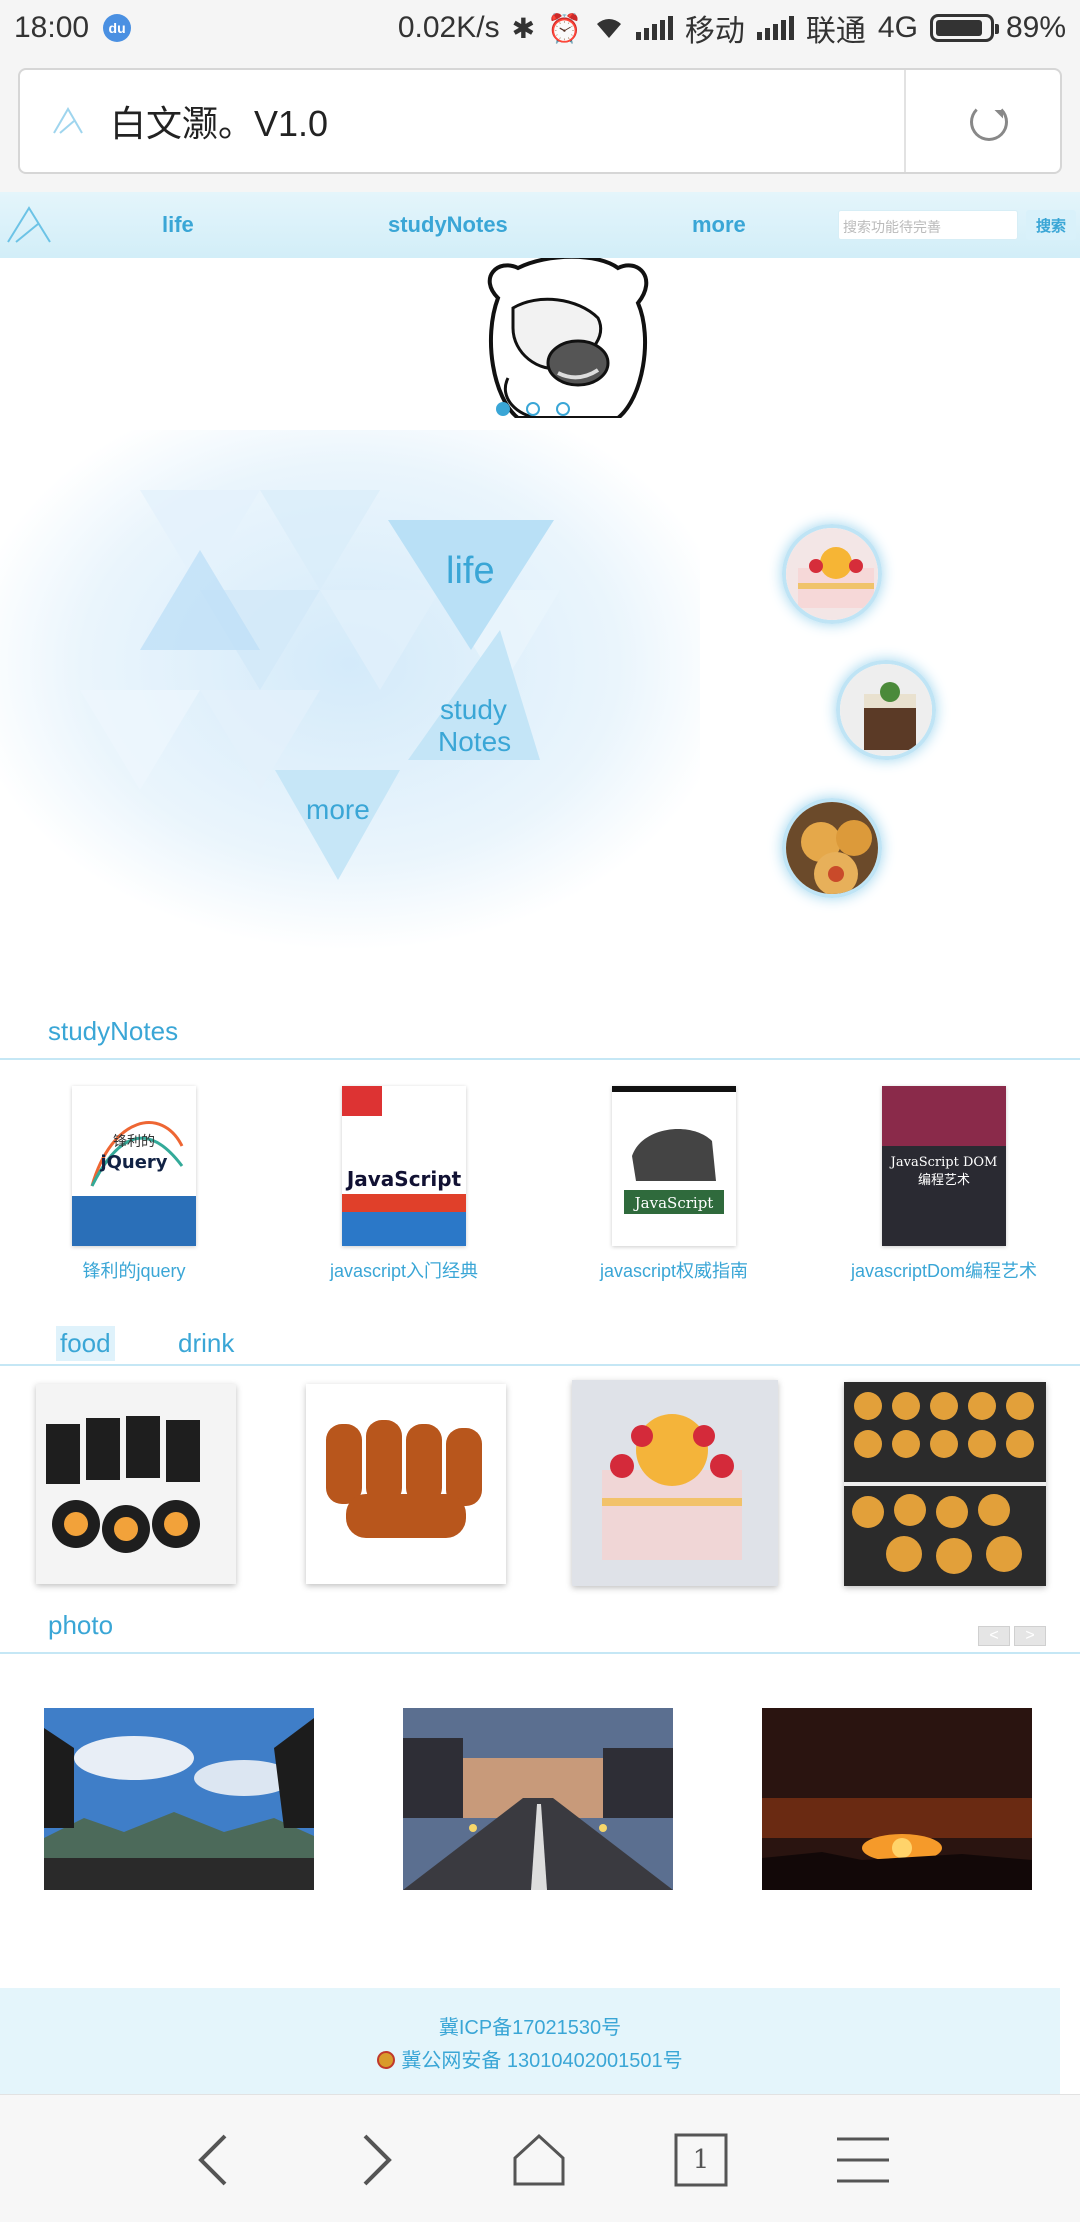 Image resolution: width=1080 pixels, height=2222 pixels. What do you see at coordinates (886, 710) in the screenshot?
I see `pudding-bubble-image` at bounding box center [886, 710].